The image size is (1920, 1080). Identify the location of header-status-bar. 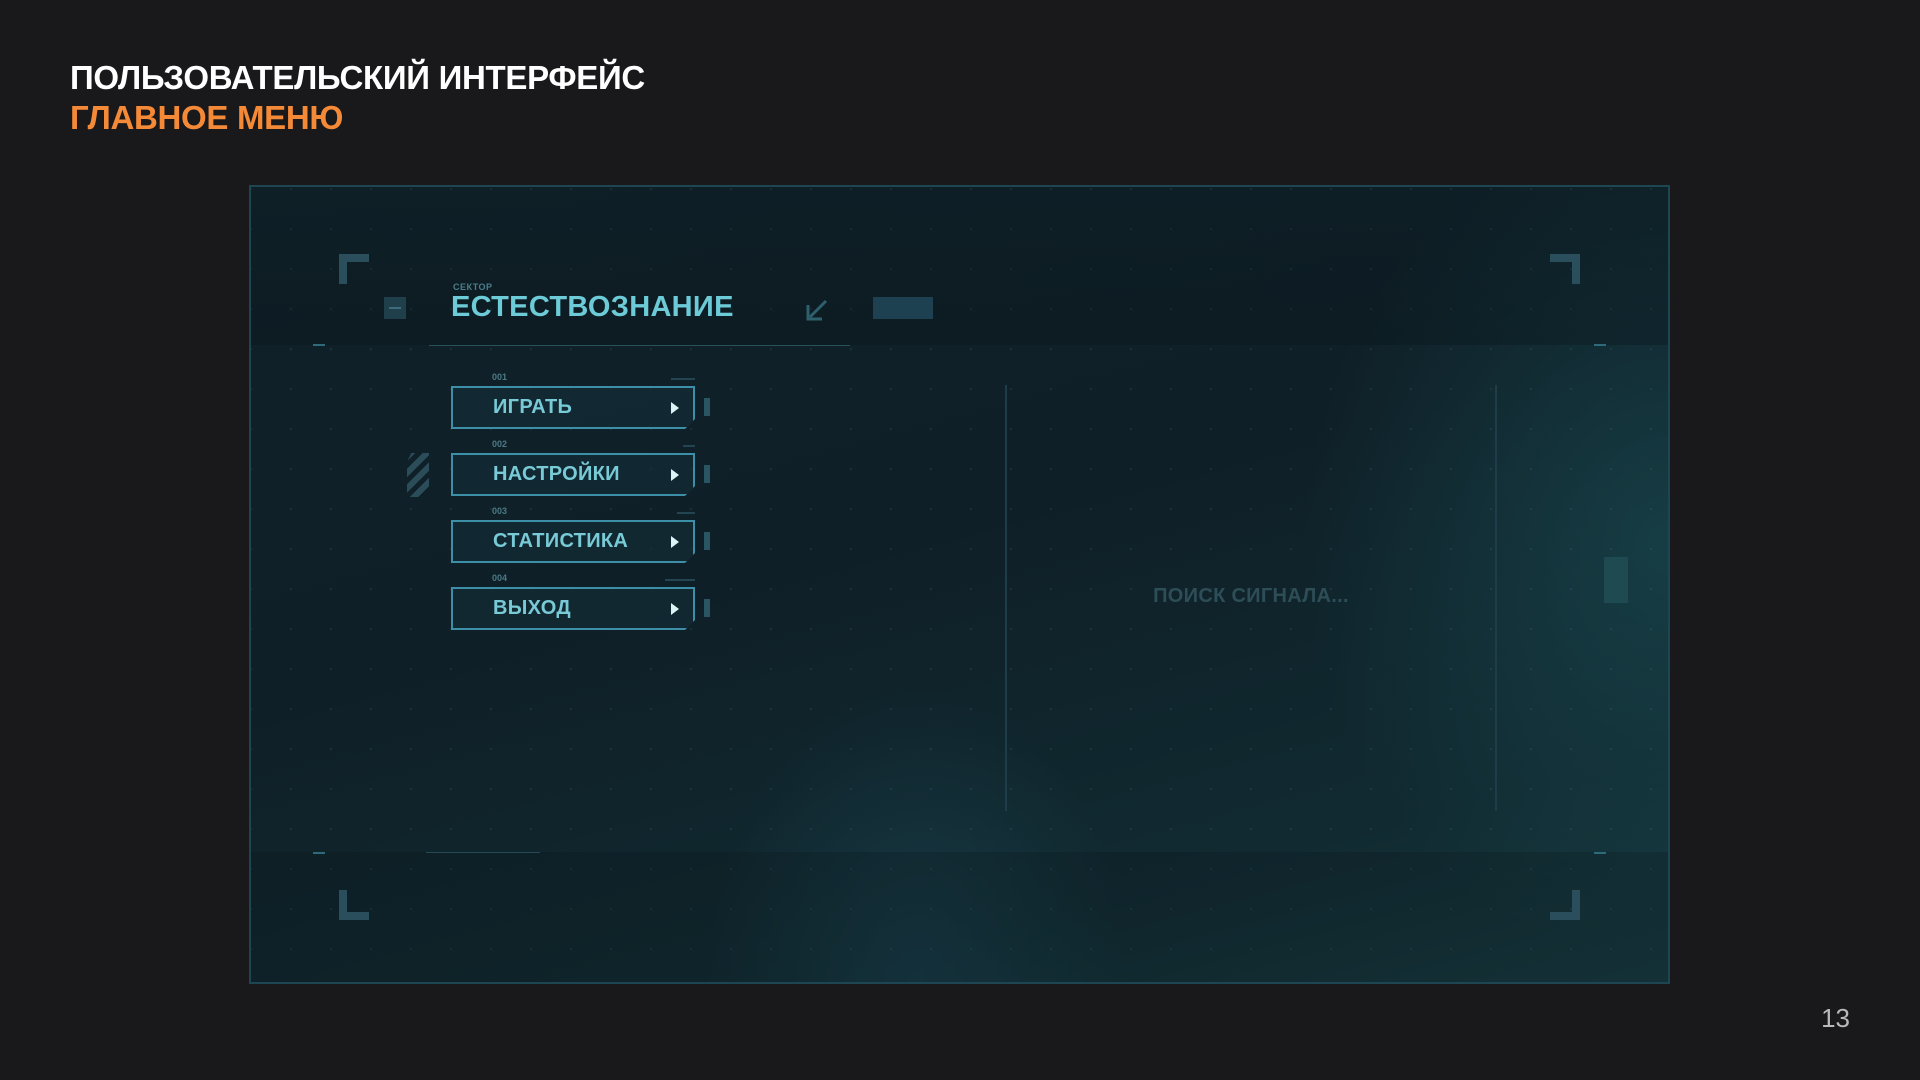
(903, 308).